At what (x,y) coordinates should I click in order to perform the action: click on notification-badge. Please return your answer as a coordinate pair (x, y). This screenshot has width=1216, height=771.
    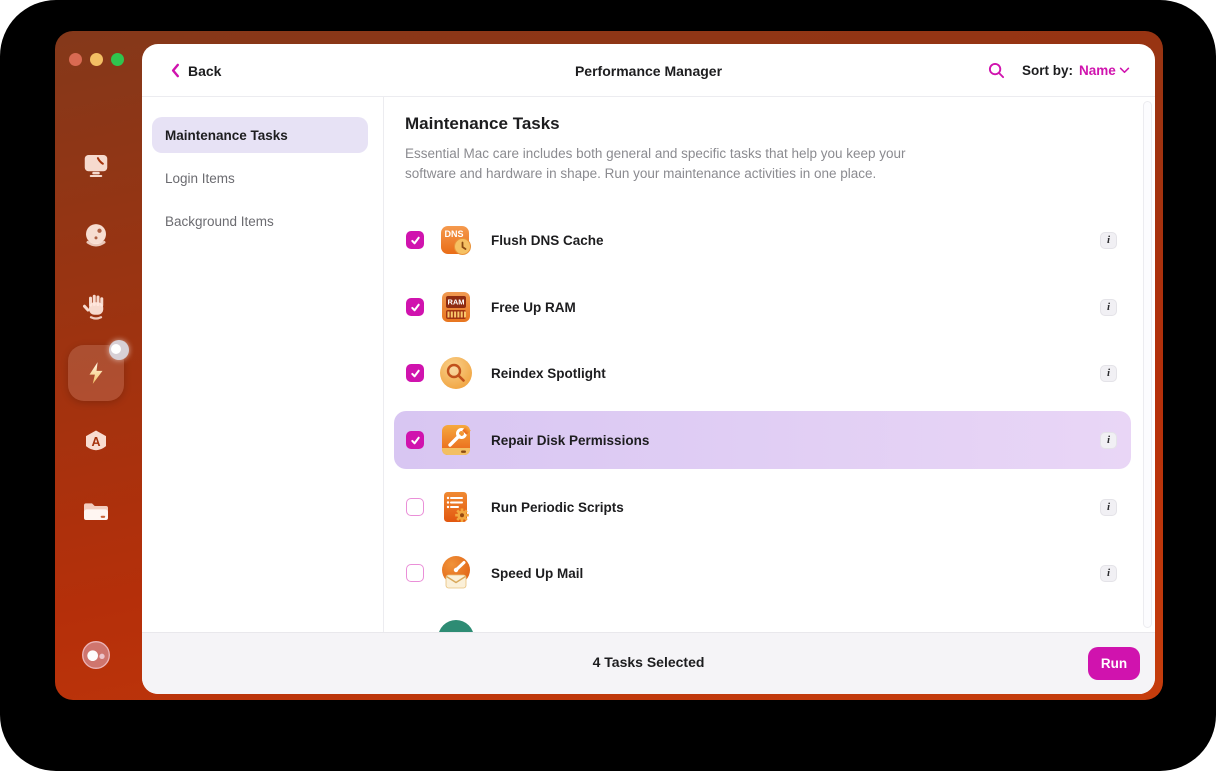
    Looking at the image, I should click on (119, 350).